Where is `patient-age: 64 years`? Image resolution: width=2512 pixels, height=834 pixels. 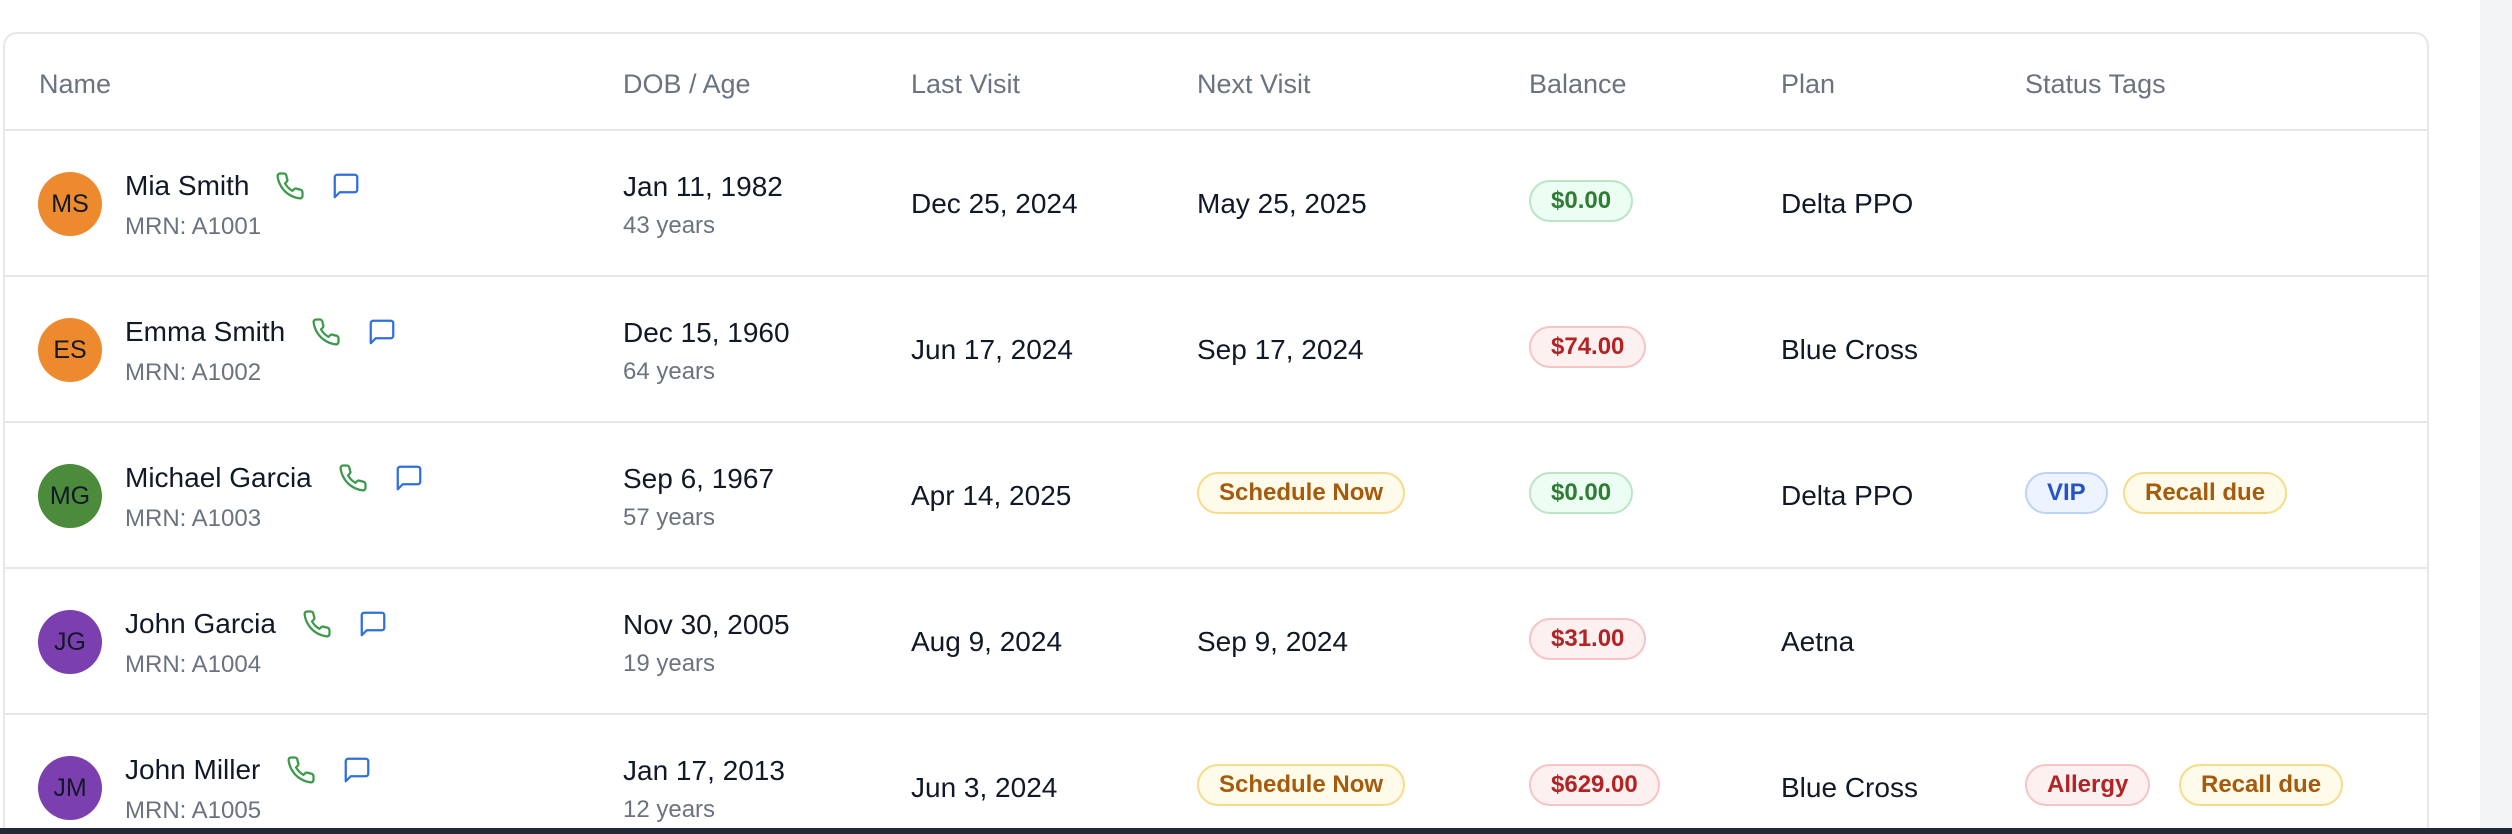
patient-age: 64 years is located at coordinates (669, 371).